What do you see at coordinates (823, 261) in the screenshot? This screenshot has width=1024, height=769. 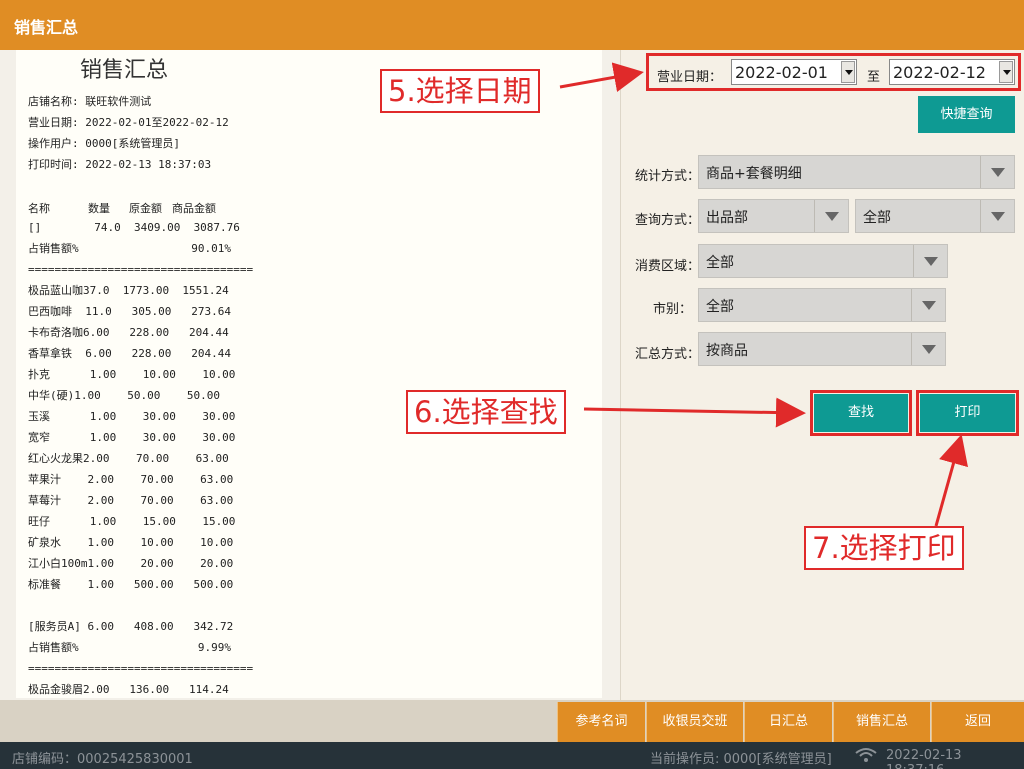 I see `area-select: 全部` at bounding box center [823, 261].